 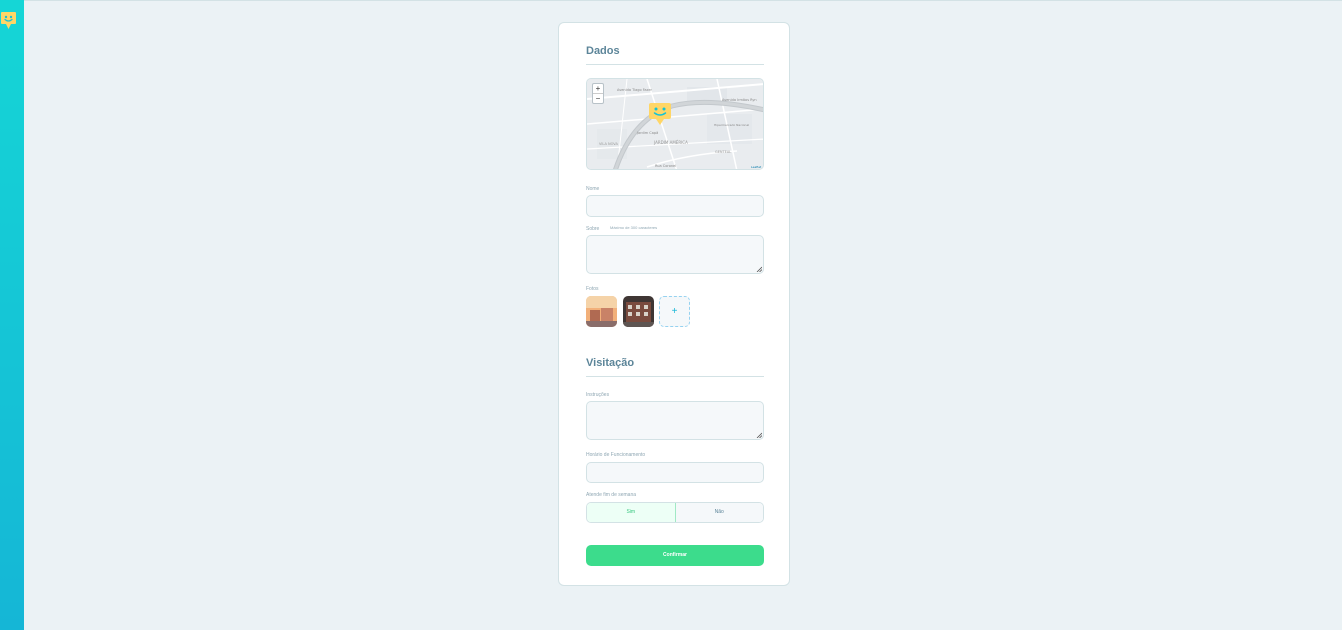 I want to click on sidebar, so click(x=12, y=315).